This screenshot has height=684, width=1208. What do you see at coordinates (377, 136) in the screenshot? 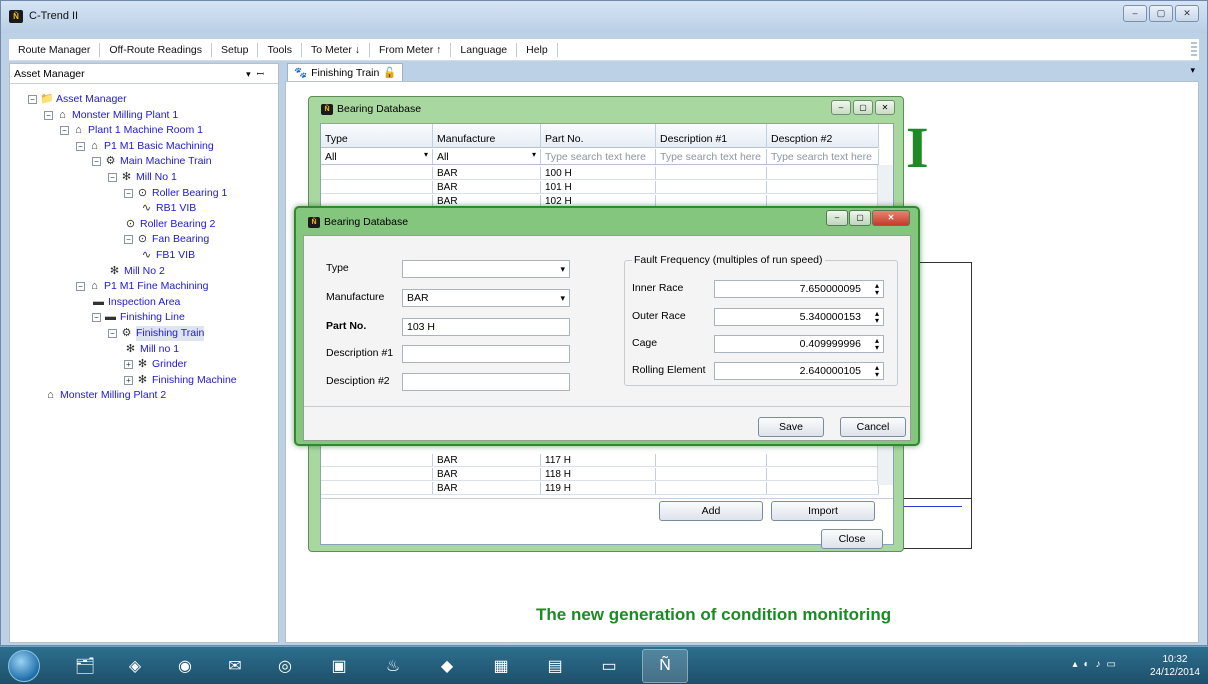
I see `col-type: Type` at bounding box center [377, 136].